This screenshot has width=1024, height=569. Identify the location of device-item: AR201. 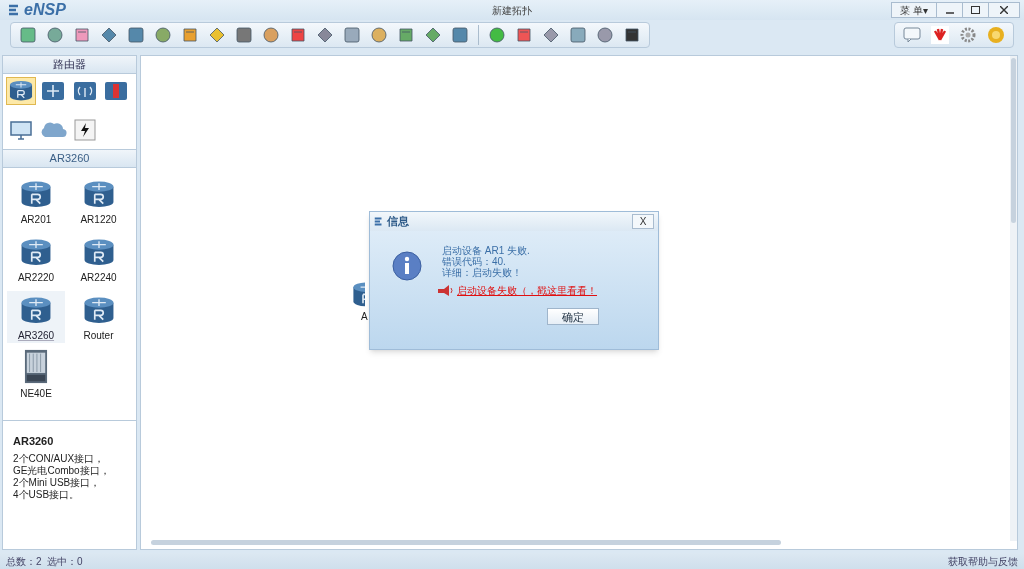
(36, 201).